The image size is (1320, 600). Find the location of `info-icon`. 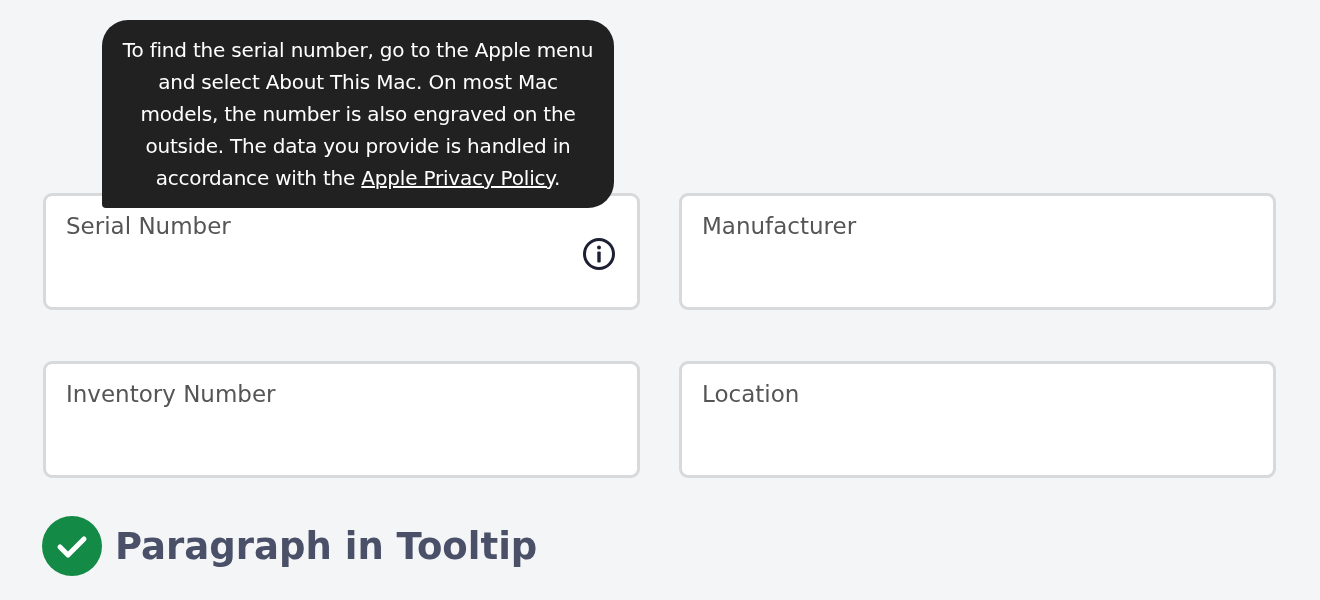

info-icon is located at coordinates (599, 254).